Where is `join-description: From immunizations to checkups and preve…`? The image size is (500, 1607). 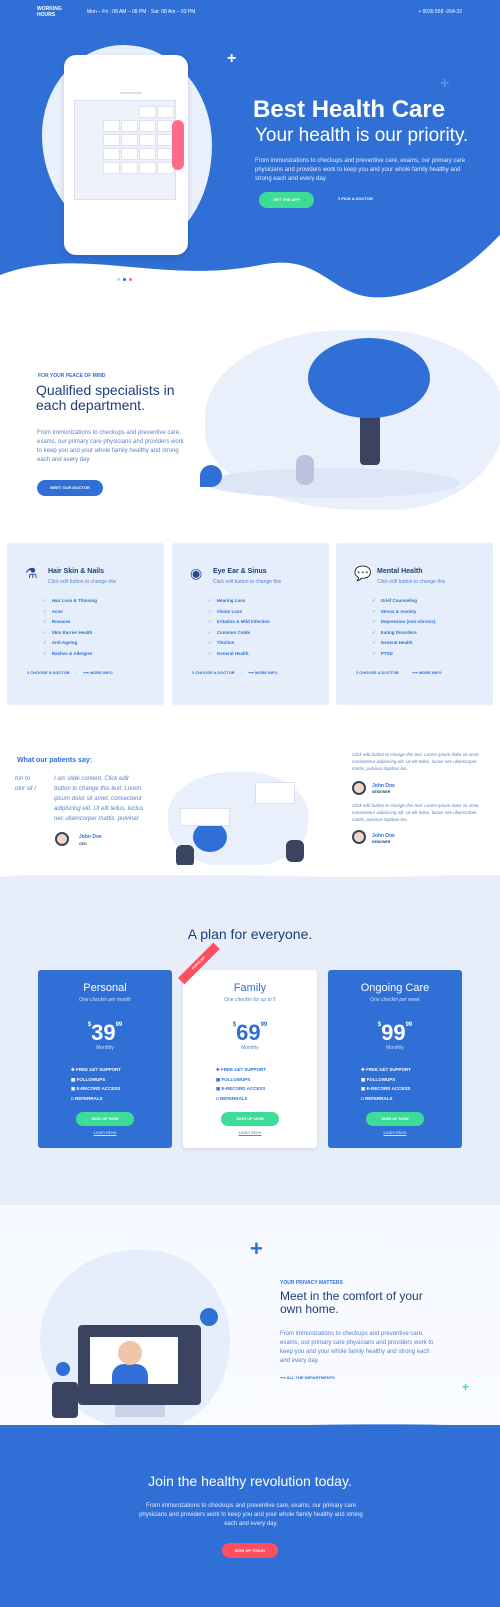
join-description: From immunizations to checkups and preve… is located at coordinates (251, 1515).